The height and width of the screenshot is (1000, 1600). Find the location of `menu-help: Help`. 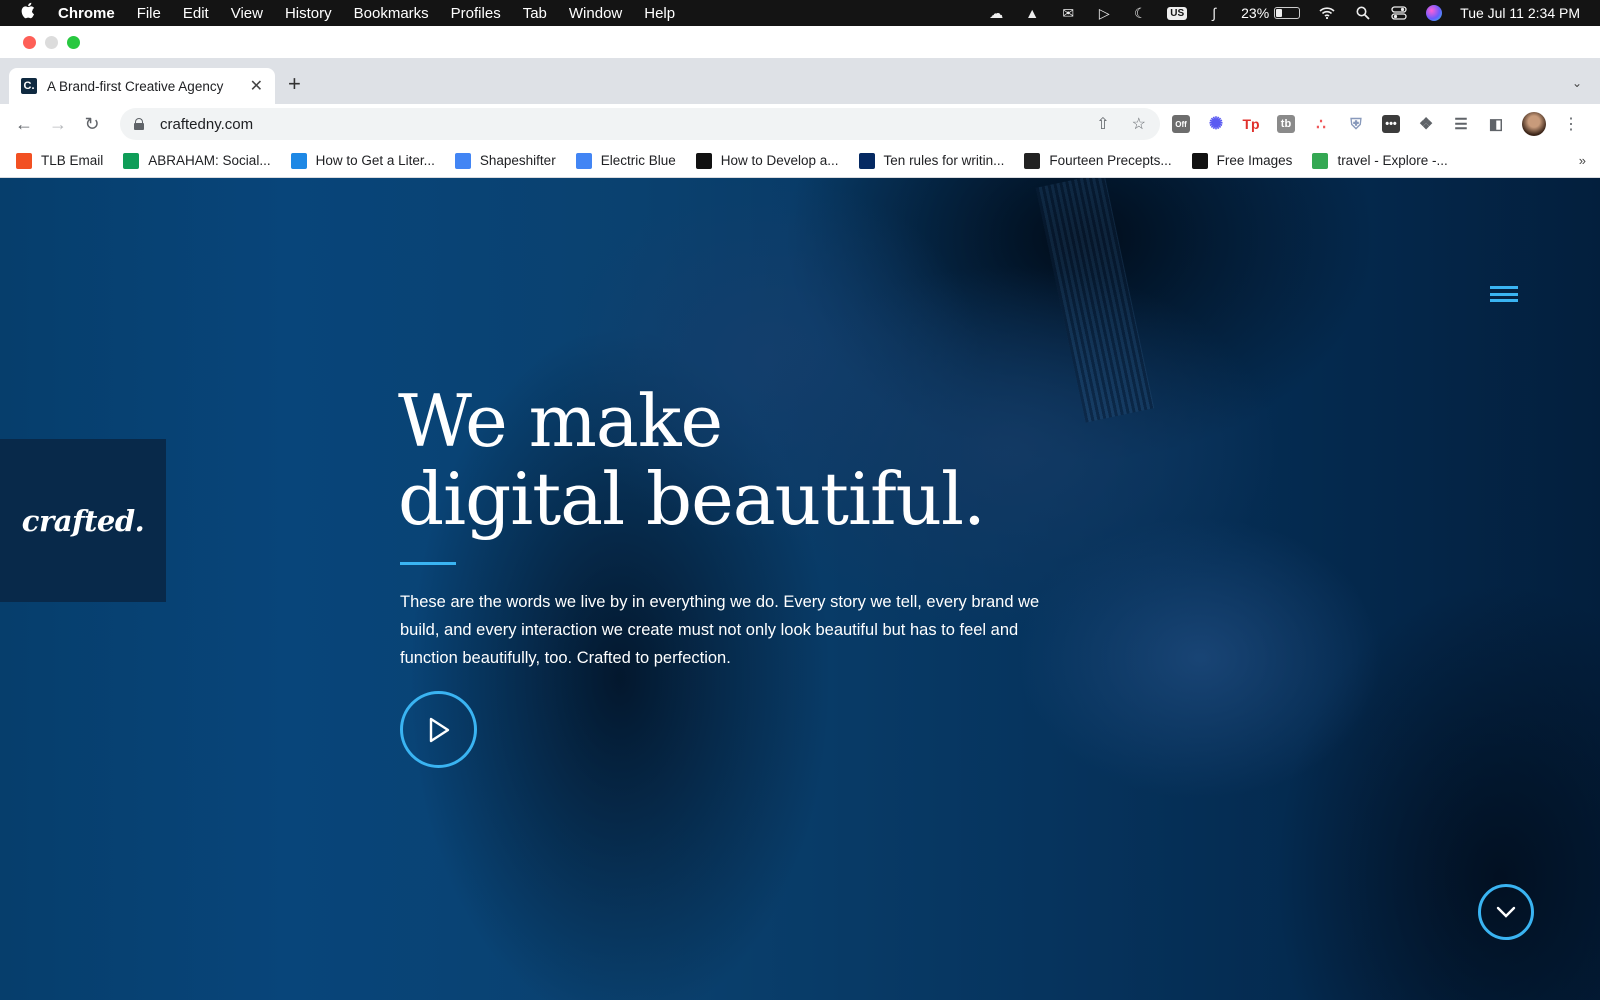

menu-help: Help is located at coordinates (659, 13).